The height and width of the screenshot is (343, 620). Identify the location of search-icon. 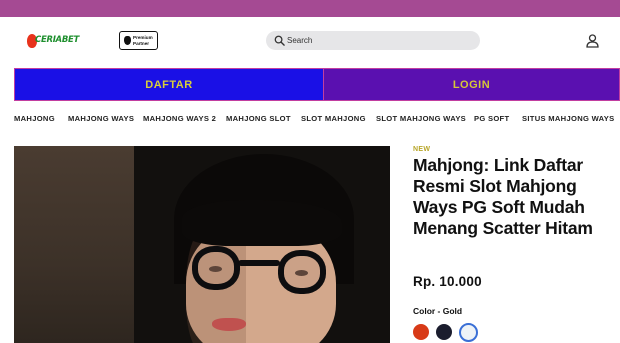
(279, 40).